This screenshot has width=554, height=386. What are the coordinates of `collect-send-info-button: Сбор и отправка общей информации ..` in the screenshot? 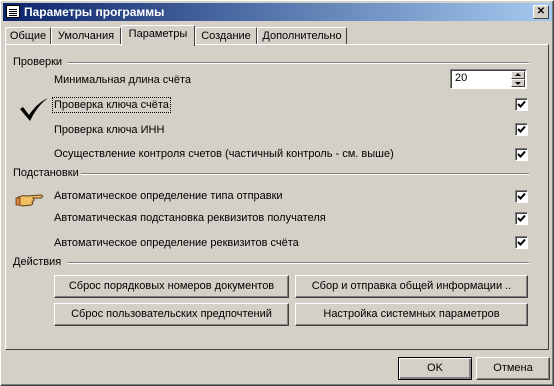 It's located at (411, 286).